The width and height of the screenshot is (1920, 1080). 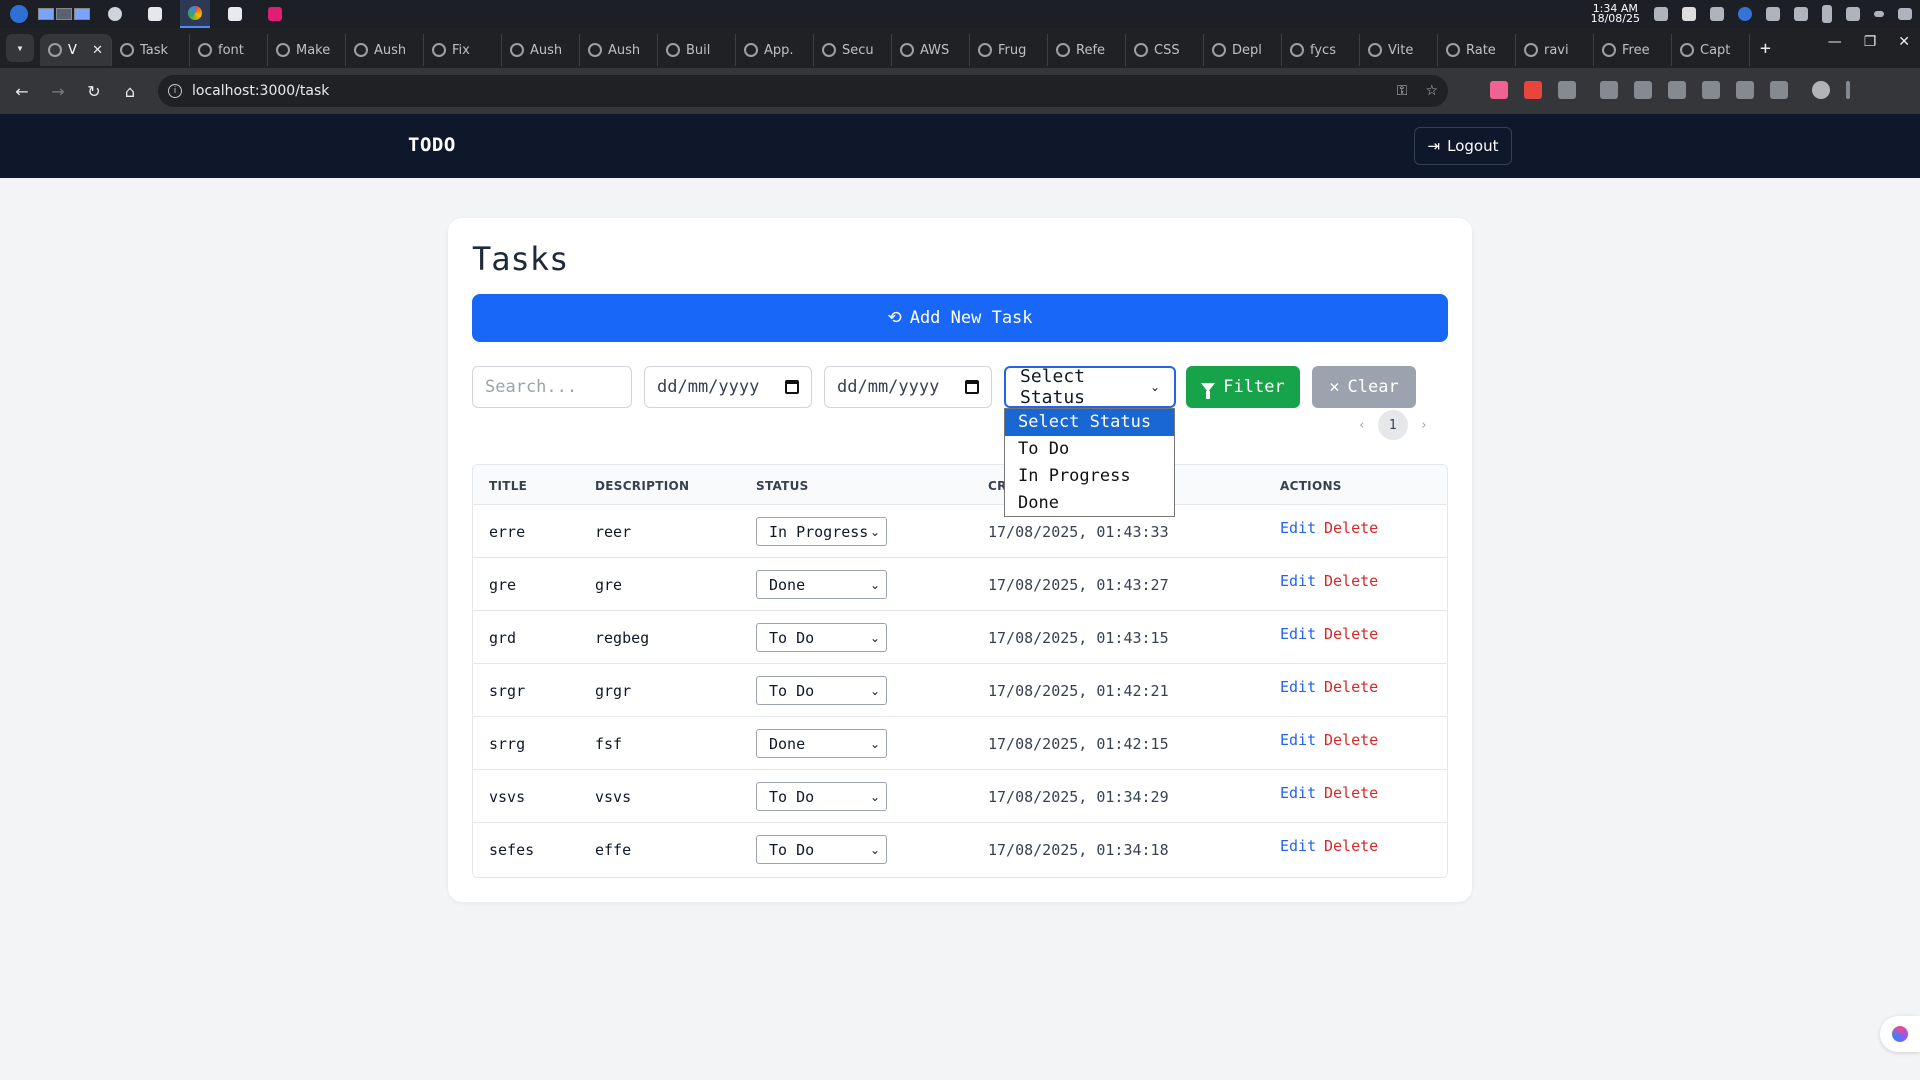 I want to click on minimize-icon: —, so click(x=1835, y=42).